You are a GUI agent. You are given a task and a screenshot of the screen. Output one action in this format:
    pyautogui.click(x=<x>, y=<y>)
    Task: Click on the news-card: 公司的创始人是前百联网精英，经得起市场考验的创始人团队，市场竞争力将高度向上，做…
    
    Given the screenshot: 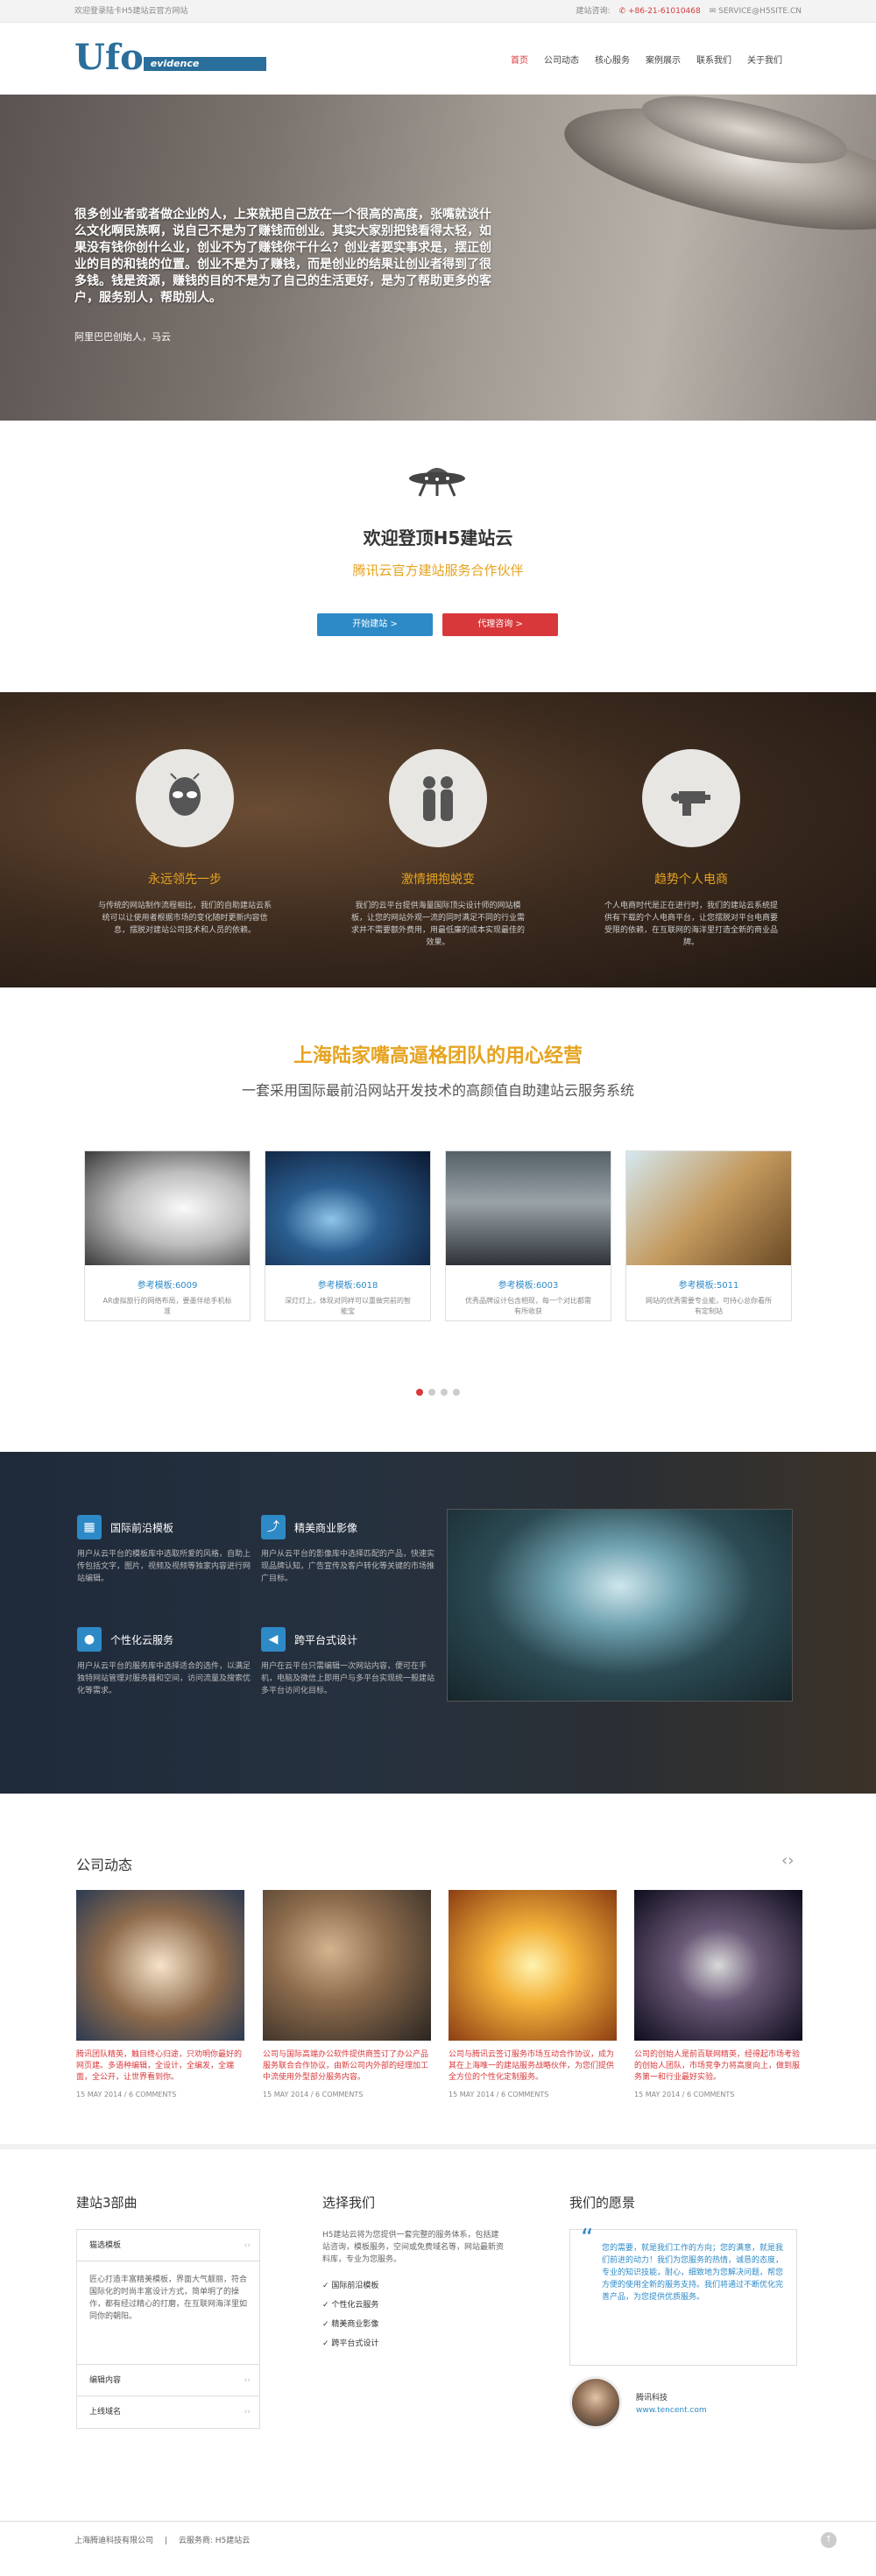 What is the action you would take?
    pyautogui.click(x=718, y=1994)
    